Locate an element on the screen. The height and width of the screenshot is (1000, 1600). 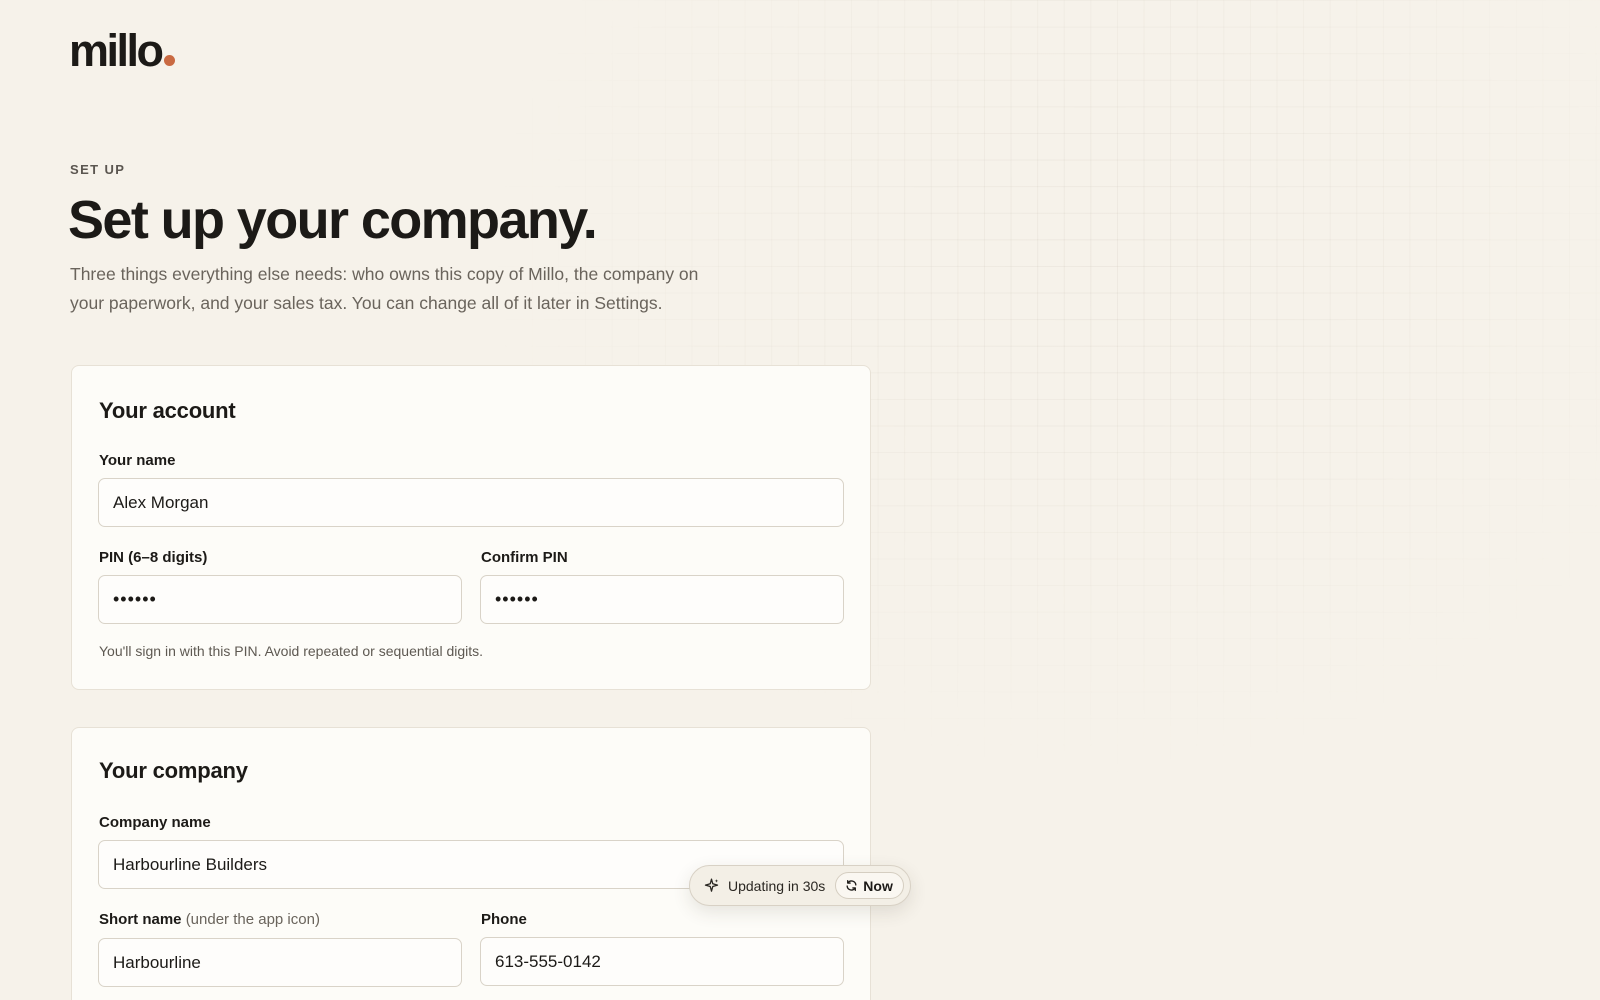
pin-input is located at coordinates (280, 599).